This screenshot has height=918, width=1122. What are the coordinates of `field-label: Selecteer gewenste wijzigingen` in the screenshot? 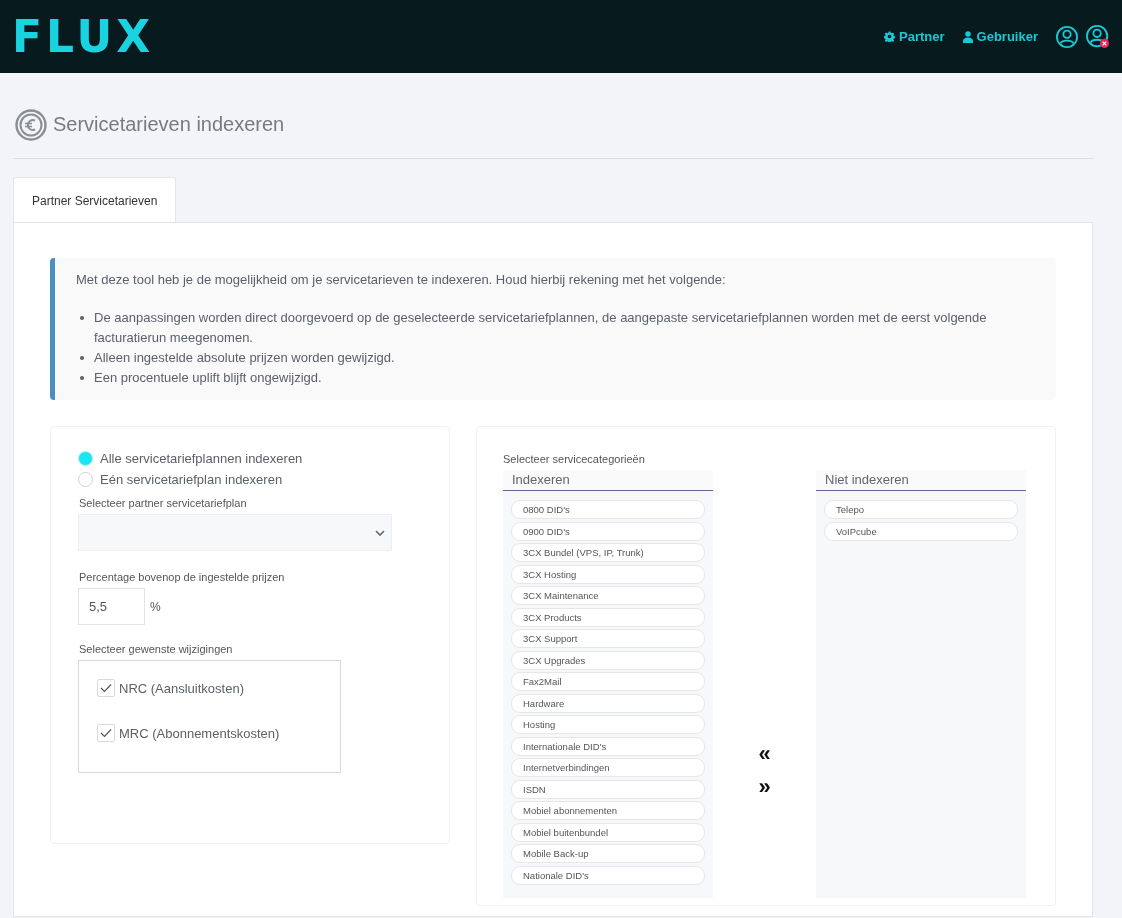 It's located at (156, 649).